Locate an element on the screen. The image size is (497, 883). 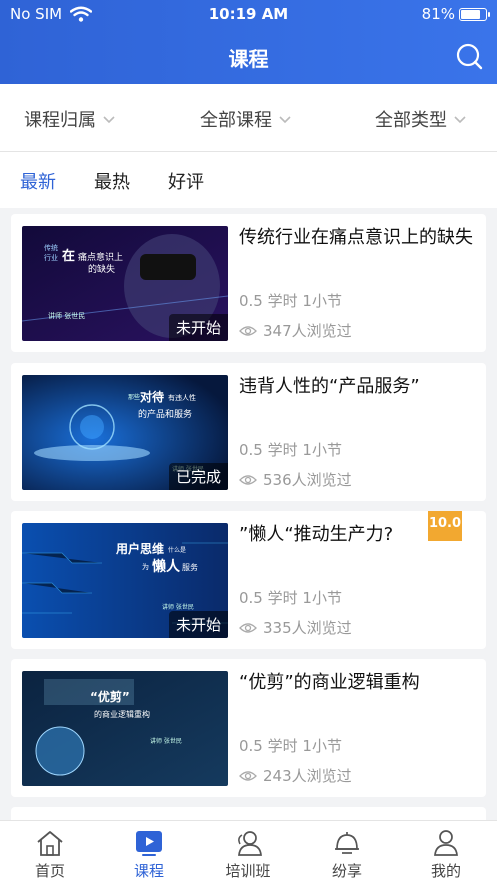
course-title: 传统行业在痛点意识上的缺失 is located at coordinates (356, 237).